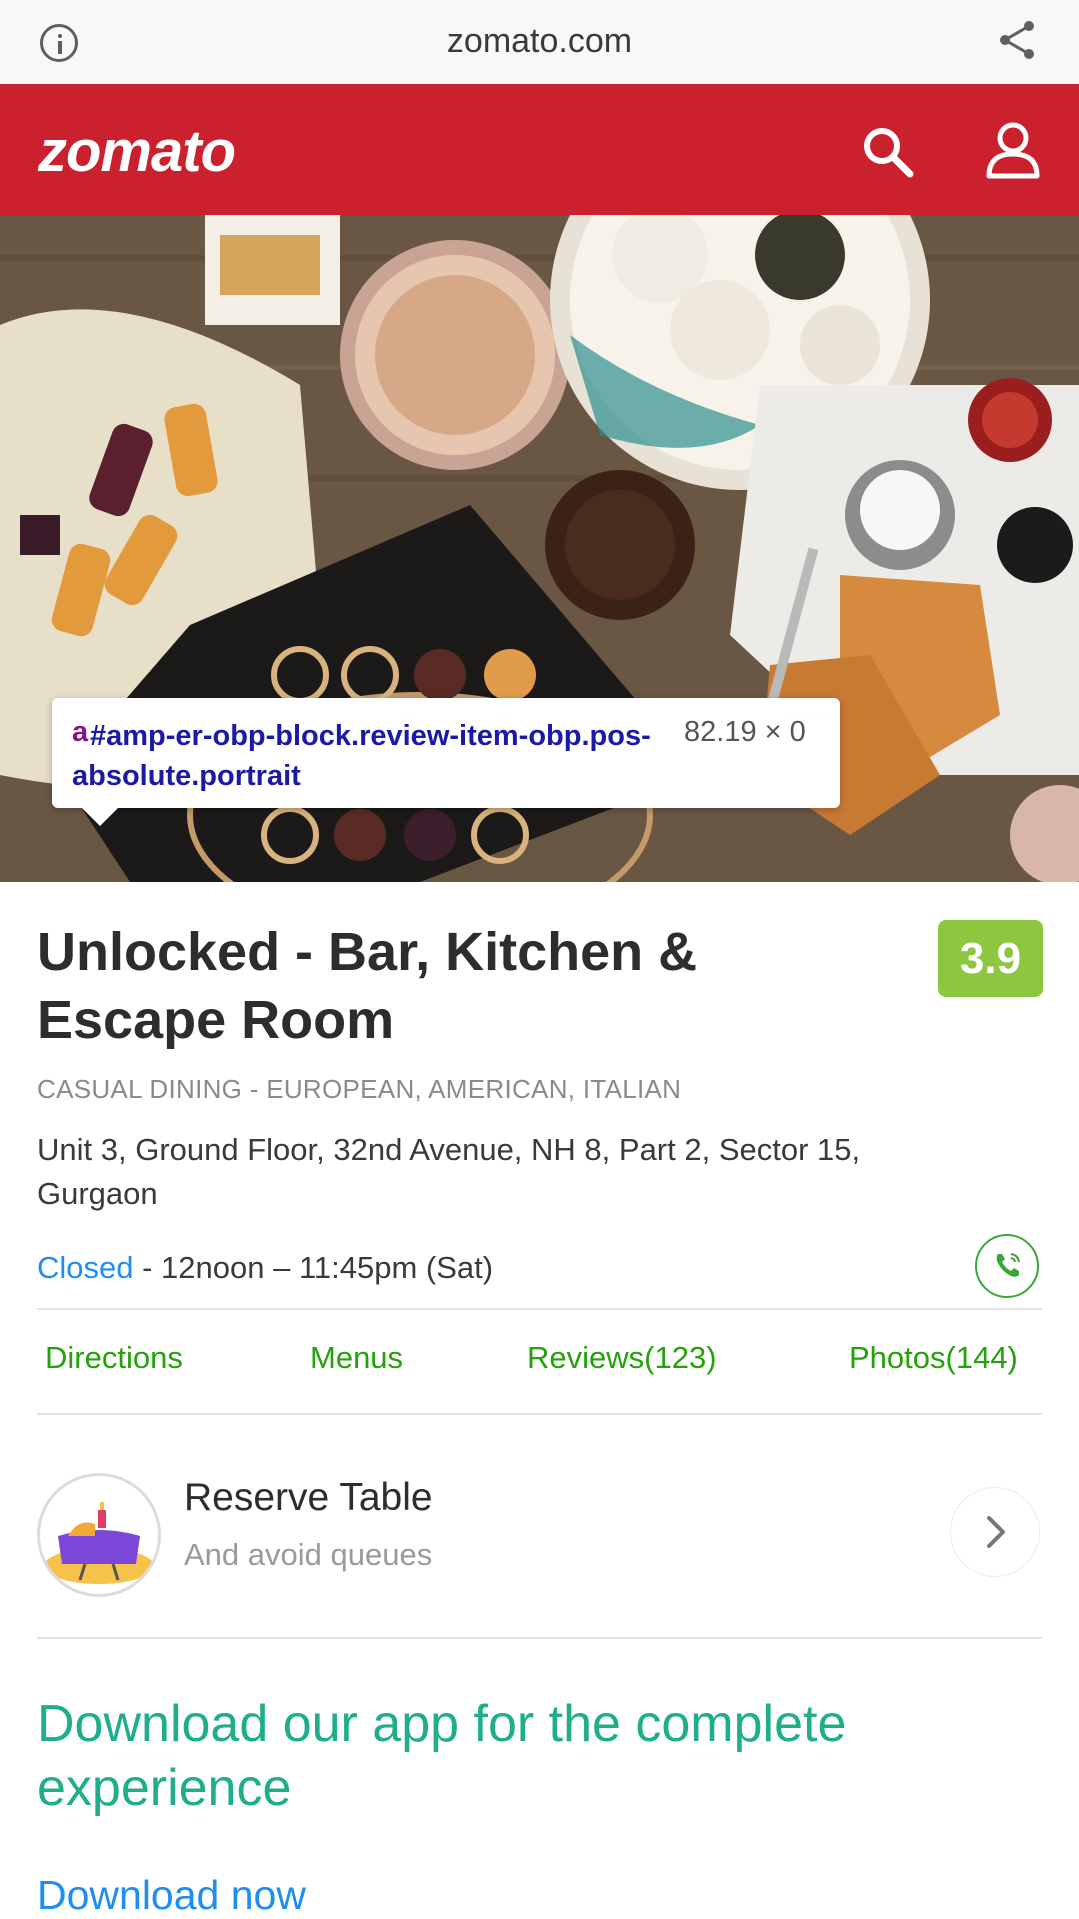 The height and width of the screenshot is (1919, 1079). I want to click on phone-icon, so click(1008, 1265).